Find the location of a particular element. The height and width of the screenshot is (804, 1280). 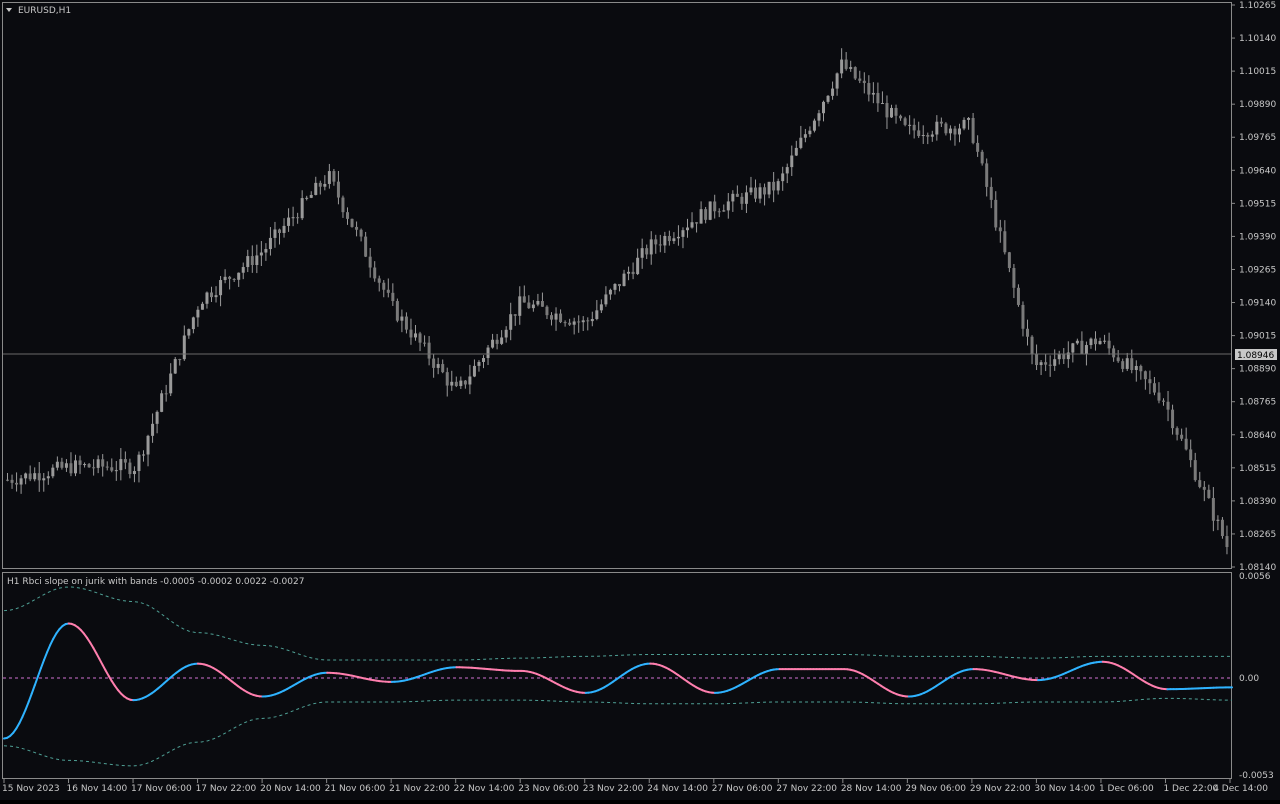

price-tick-label: 1.09140 is located at coordinates (1257, 304).